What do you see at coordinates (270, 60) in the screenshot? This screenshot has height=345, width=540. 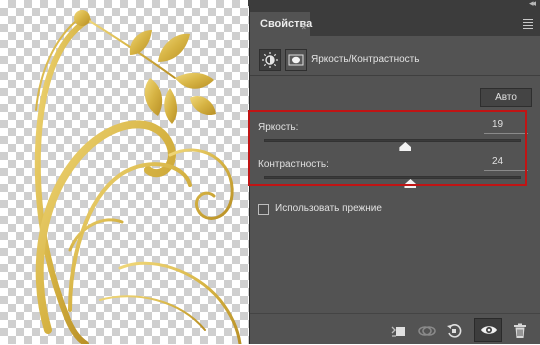 I see `sun-icon` at bounding box center [270, 60].